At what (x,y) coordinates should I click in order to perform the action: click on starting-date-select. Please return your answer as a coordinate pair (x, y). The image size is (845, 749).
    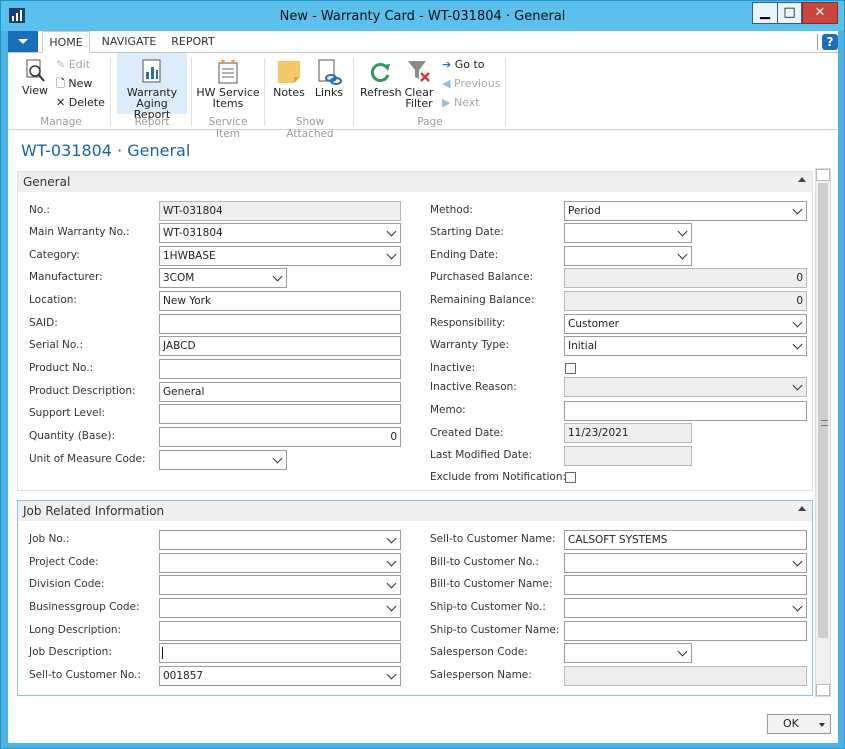
    Looking at the image, I should click on (628, 233).